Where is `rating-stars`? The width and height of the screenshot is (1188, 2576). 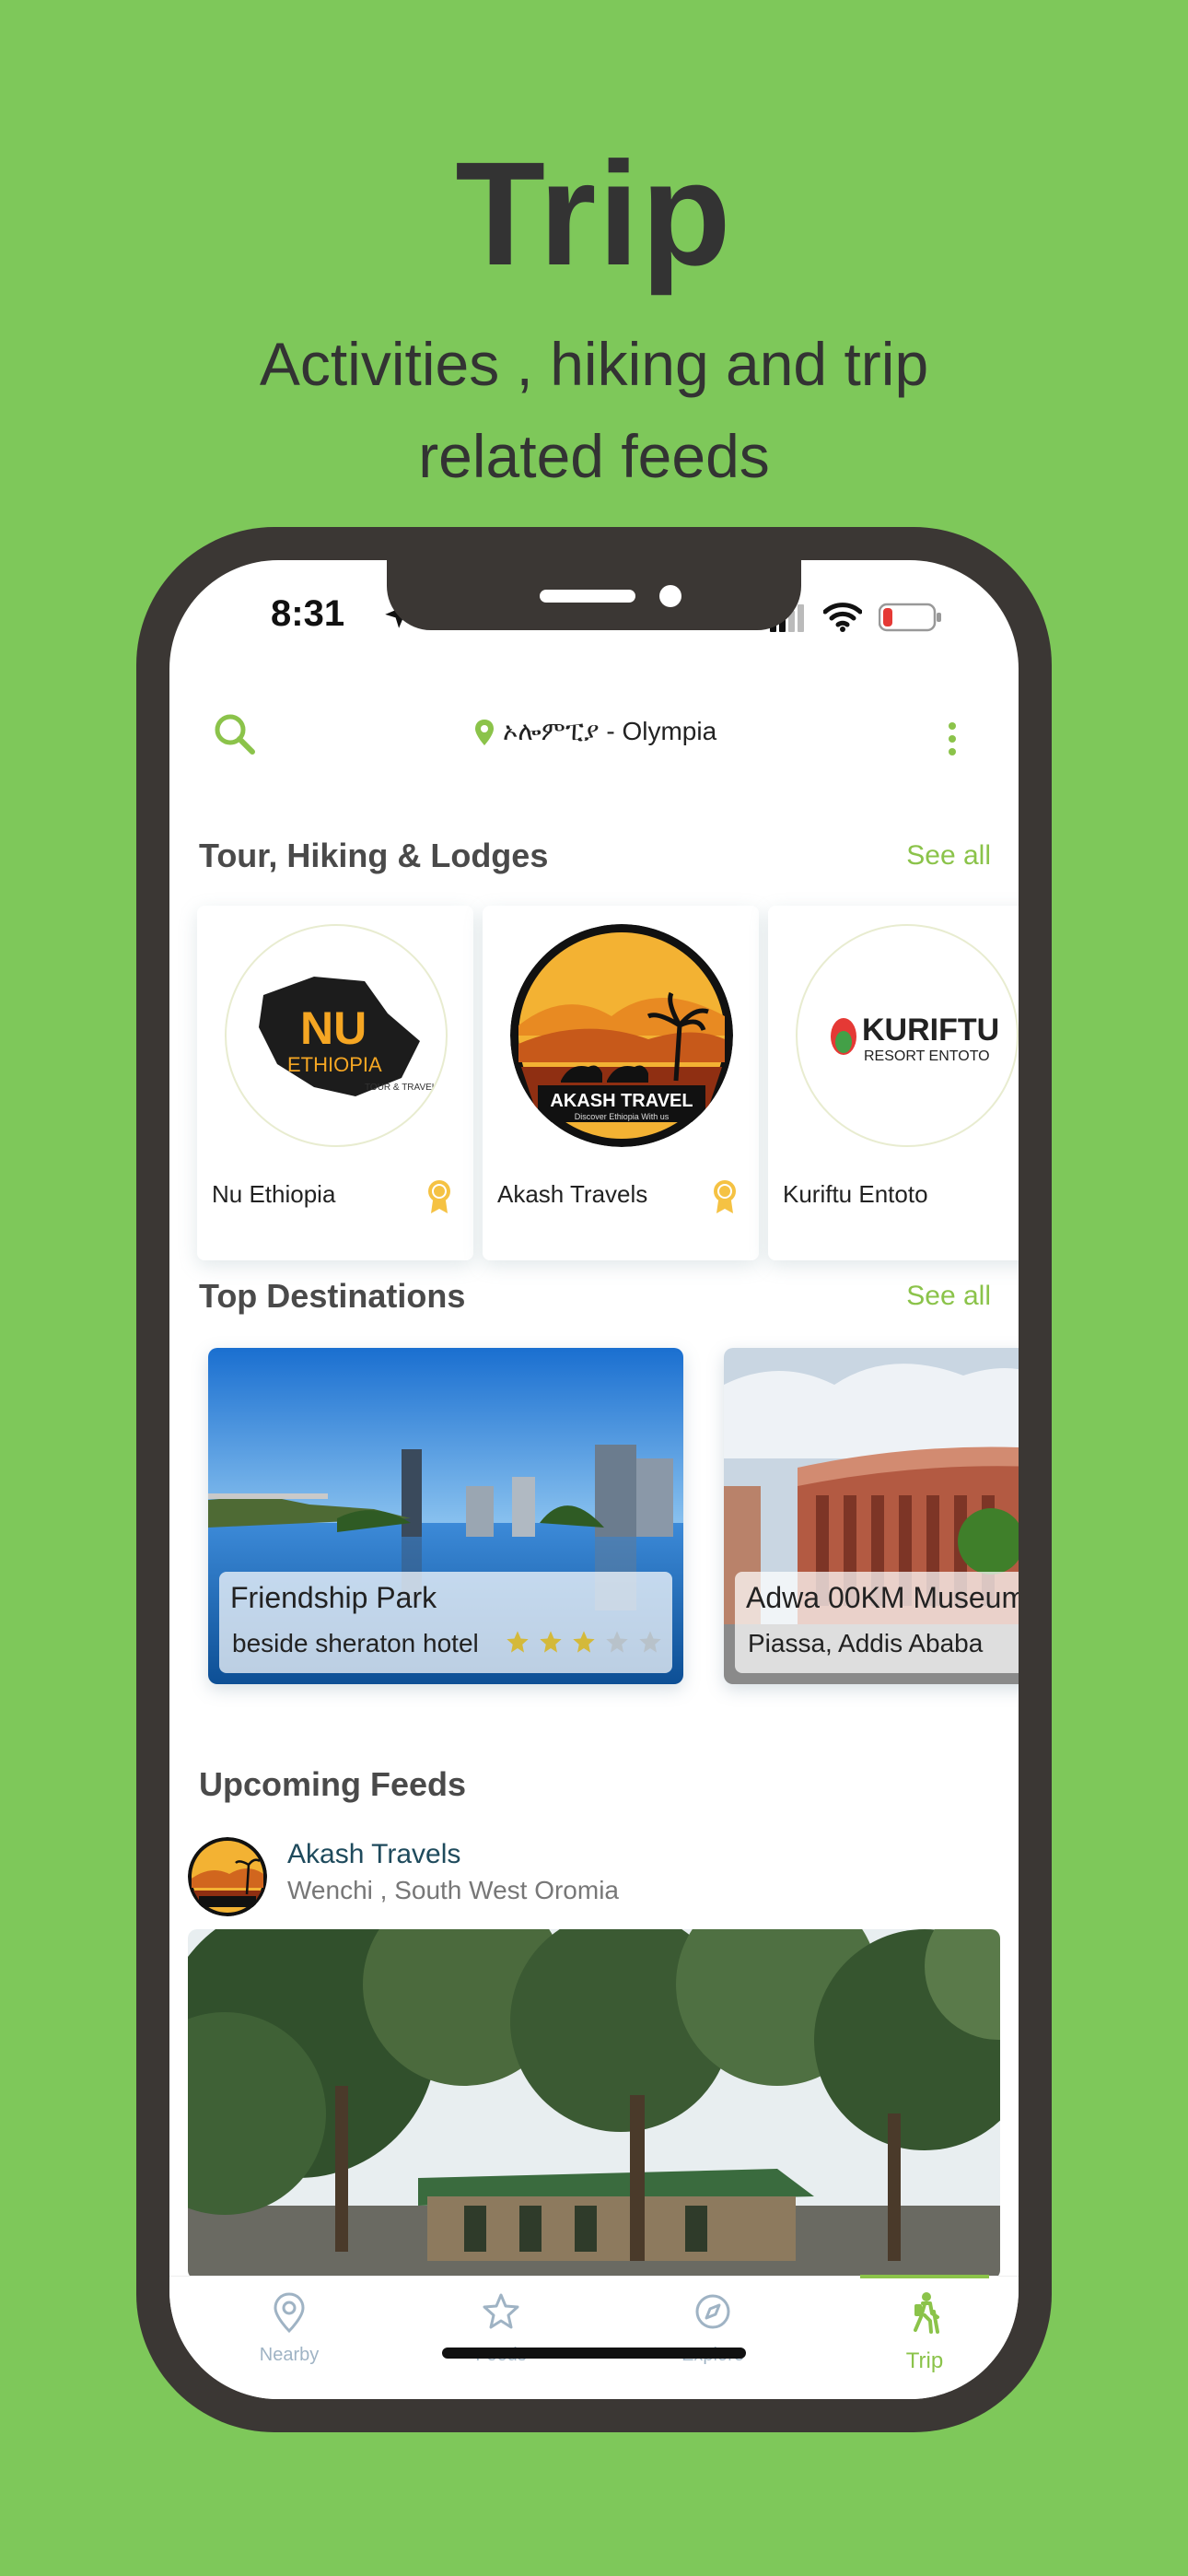
rating-stars is located at coordinates (584, 1642).